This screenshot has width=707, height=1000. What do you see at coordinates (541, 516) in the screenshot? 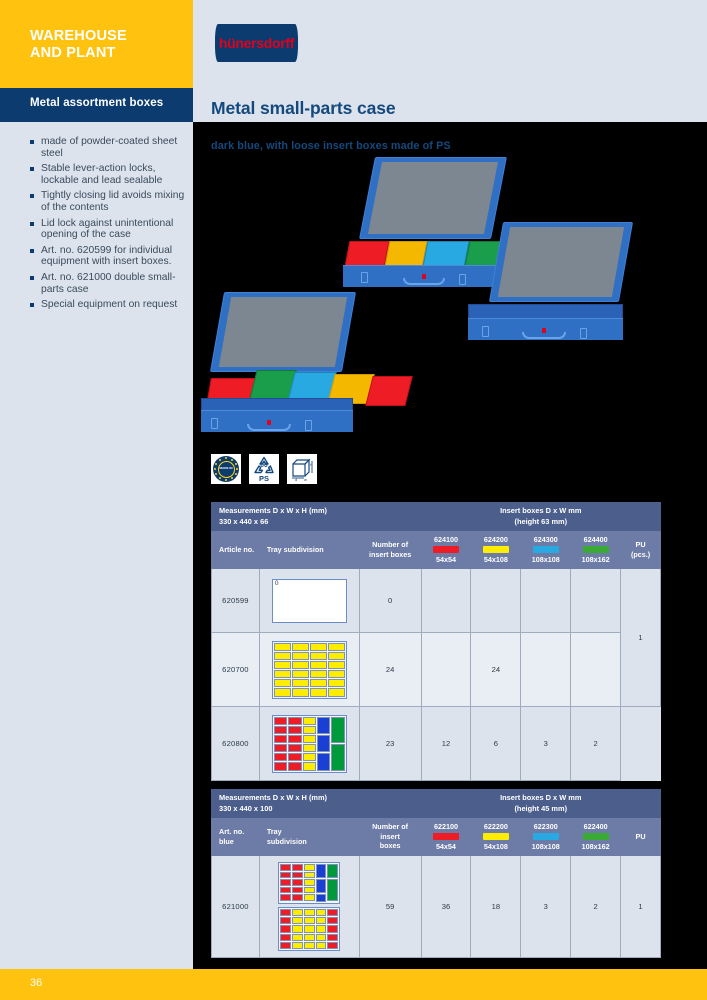
I see `insert-boxes-header: Insert boxes D x W mm (height 63 mm)` at bounding box center [541, 516].